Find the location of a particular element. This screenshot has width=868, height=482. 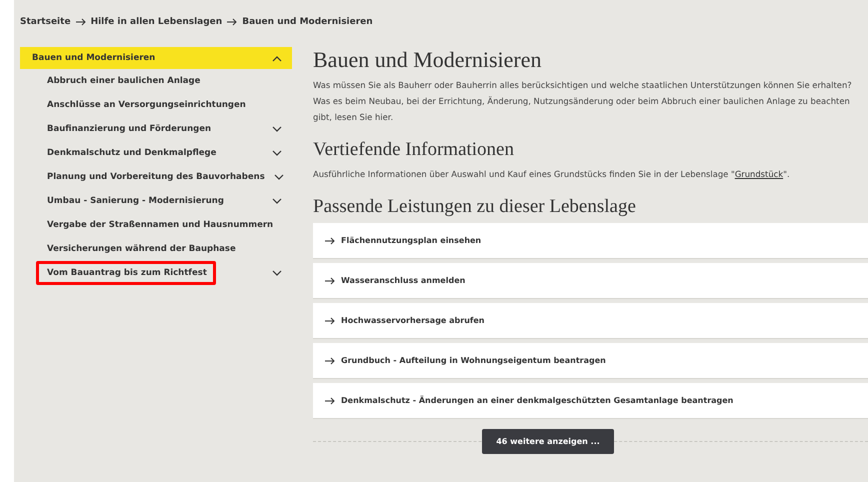

intro-text: Was müssen Sie als Bauherr oder Bauherrin alles berücksichtigen und welche staatlichen Unterstützungen können Sie erhalten? Was es beim Neubau, bei der Errichtung, Änderung, Nutzungsänderung oder beim Abbruch einer baulichen Anlage zu beachten gibt, lesen Sie hier. is located at coordinates (583, 101).